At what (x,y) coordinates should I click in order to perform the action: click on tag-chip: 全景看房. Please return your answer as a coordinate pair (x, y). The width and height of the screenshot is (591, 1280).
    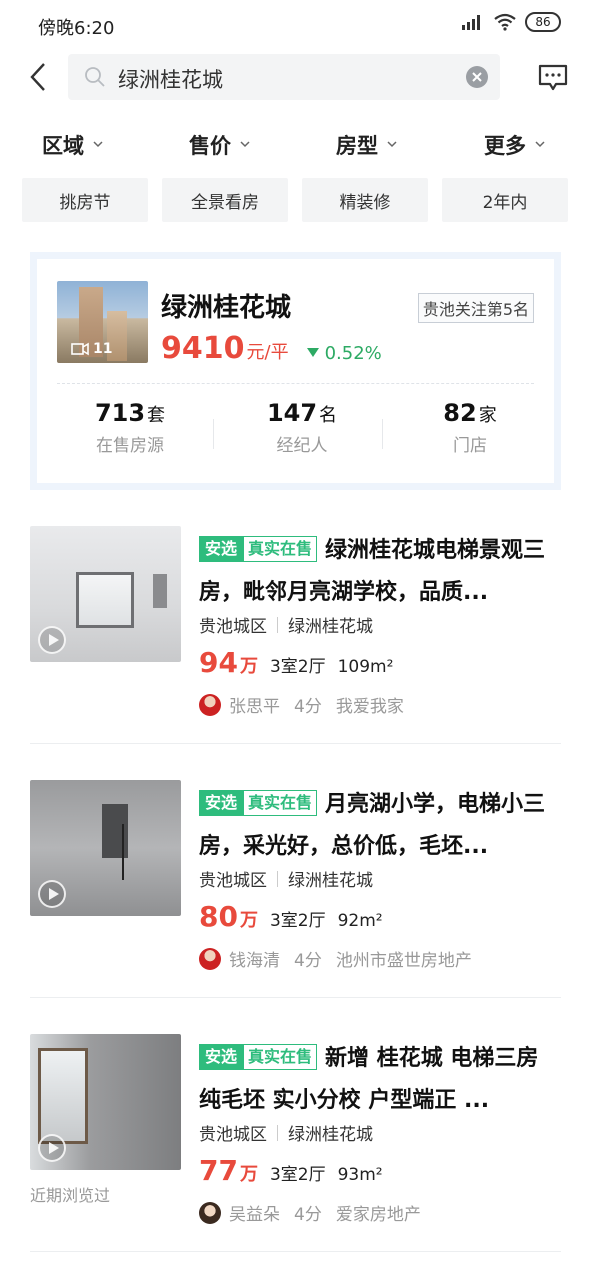
    Looking at the image, I should click on (225, 200).